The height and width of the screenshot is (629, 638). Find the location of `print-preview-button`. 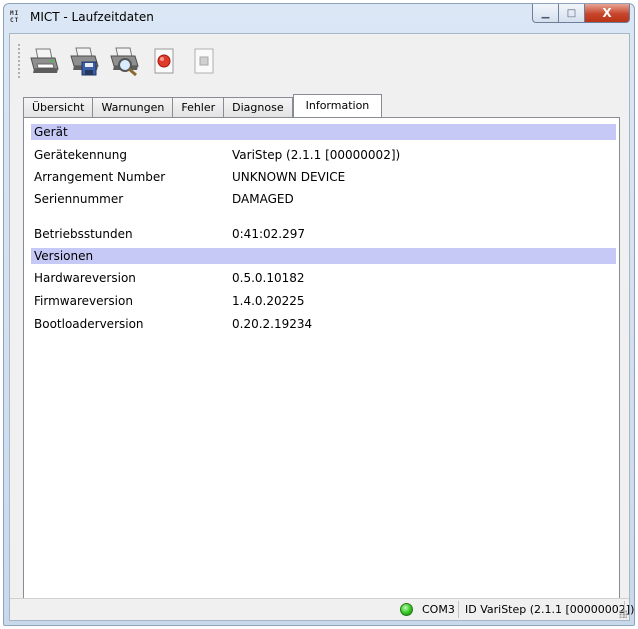

print-preview-button is located at coordinates (124, 61).